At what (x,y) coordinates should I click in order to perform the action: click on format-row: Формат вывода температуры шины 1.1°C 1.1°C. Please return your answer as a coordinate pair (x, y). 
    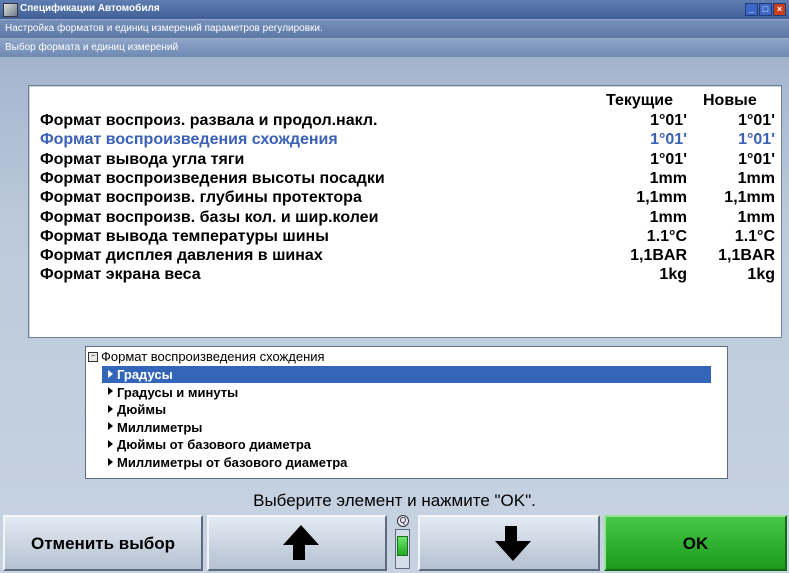
    Looking at the image, I should click on (407, 238).